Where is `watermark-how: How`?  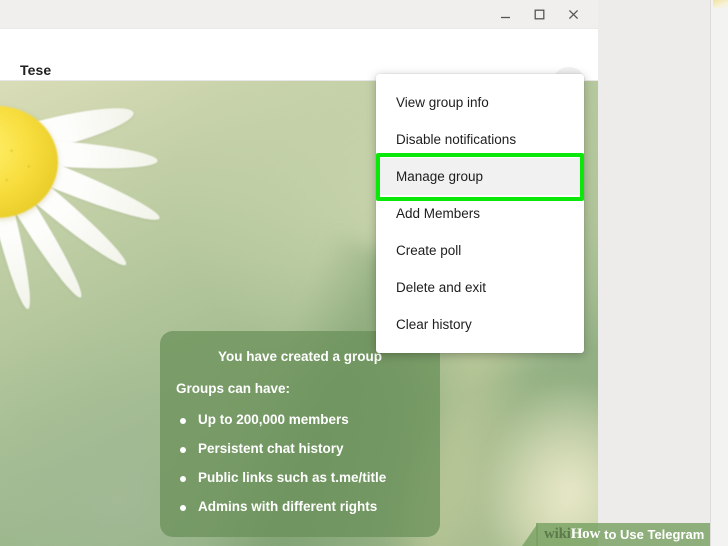 watermark-how: How is located at coordinates (585, 534).